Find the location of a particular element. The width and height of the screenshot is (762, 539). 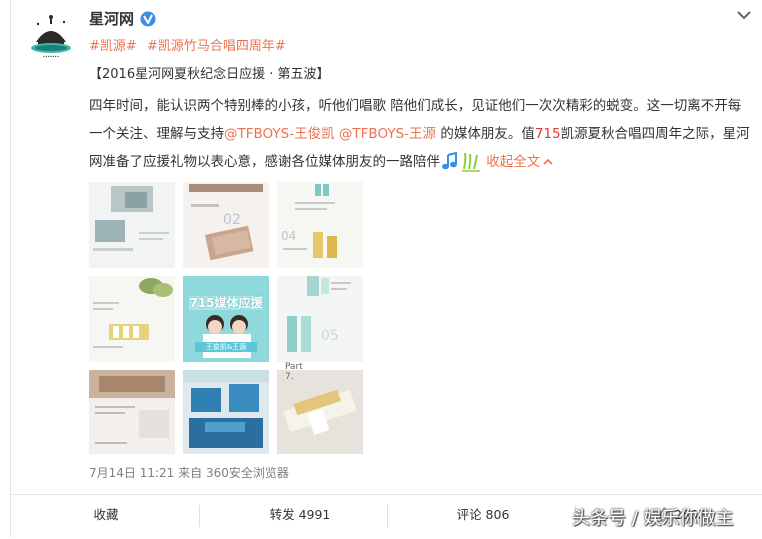

watermark-text: 头条号 / 娱乐你做主 is located at coordinates (653, 518).